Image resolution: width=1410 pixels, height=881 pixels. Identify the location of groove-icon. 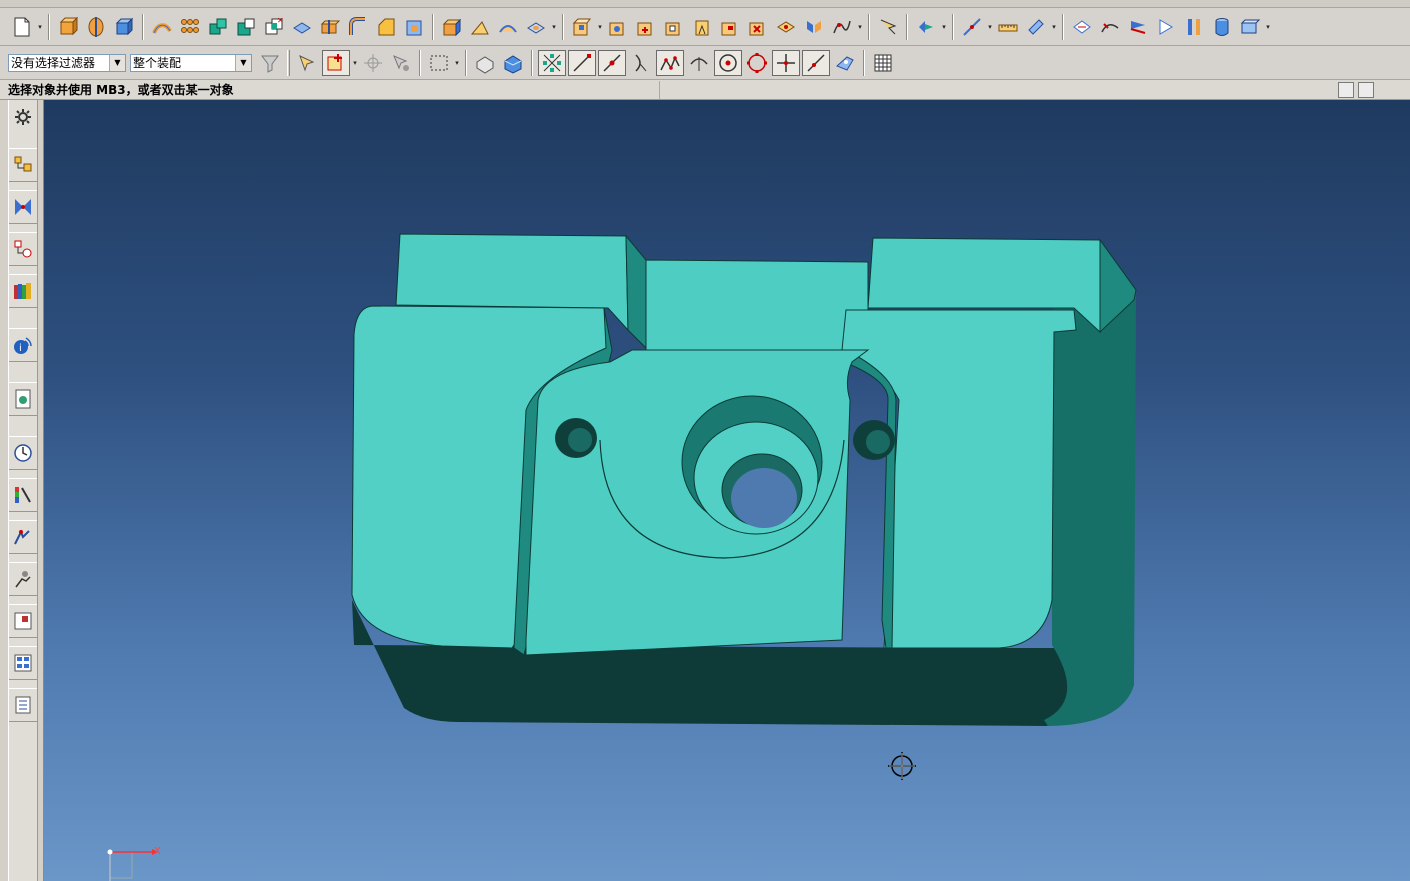
(702, 27).